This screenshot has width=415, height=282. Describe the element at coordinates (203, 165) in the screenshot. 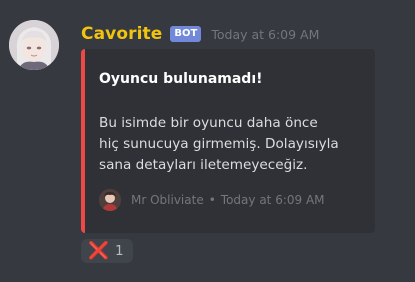

I see `embed-description-line: sana detayları iletemeyeceğiz.` at that location.